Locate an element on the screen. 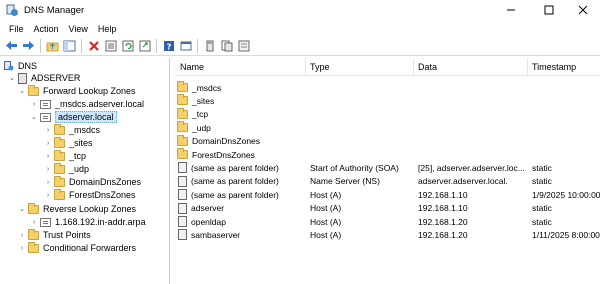 The image size is (600, 284). up-folder-icon is located at coordinates (53, 46).